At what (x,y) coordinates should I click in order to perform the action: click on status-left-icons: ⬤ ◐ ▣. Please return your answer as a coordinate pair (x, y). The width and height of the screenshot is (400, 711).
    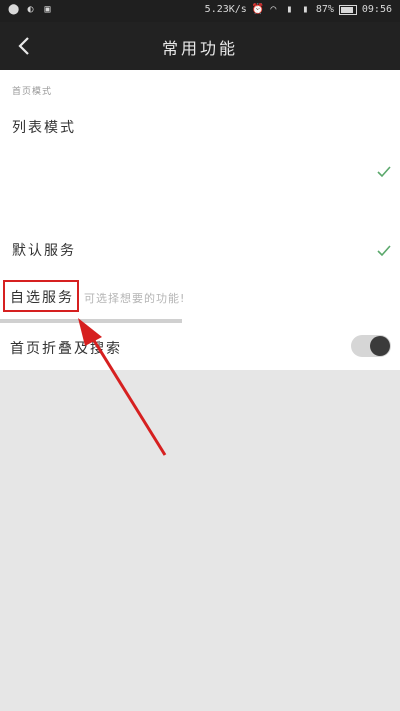
    Looking at the image, I should click on (30, 9).